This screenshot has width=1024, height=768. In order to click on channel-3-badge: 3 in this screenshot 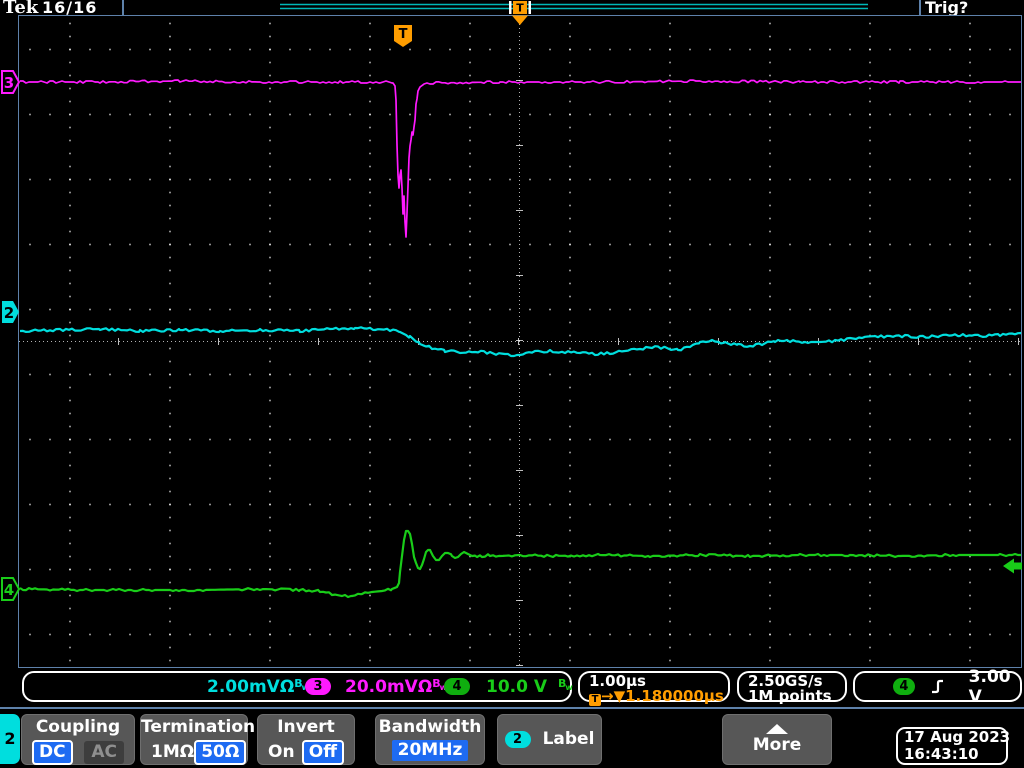, I will do `click(318, 686)`.